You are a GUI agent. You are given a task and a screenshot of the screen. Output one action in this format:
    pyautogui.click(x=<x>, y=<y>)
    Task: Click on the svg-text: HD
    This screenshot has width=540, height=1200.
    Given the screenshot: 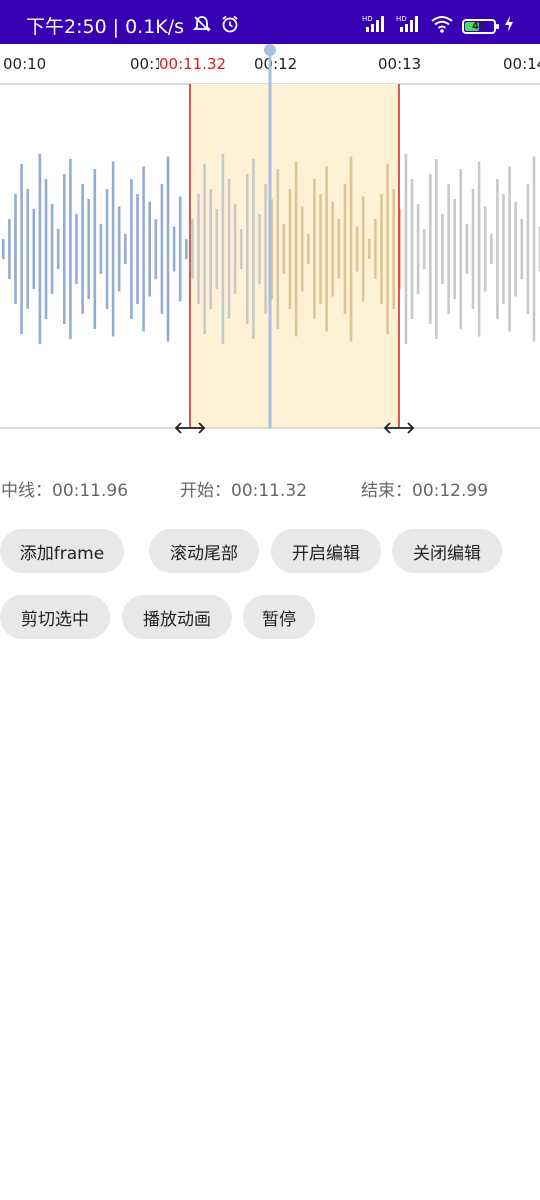 What is the action you would take?
    pyautogui.click(x=401, y=19)
    